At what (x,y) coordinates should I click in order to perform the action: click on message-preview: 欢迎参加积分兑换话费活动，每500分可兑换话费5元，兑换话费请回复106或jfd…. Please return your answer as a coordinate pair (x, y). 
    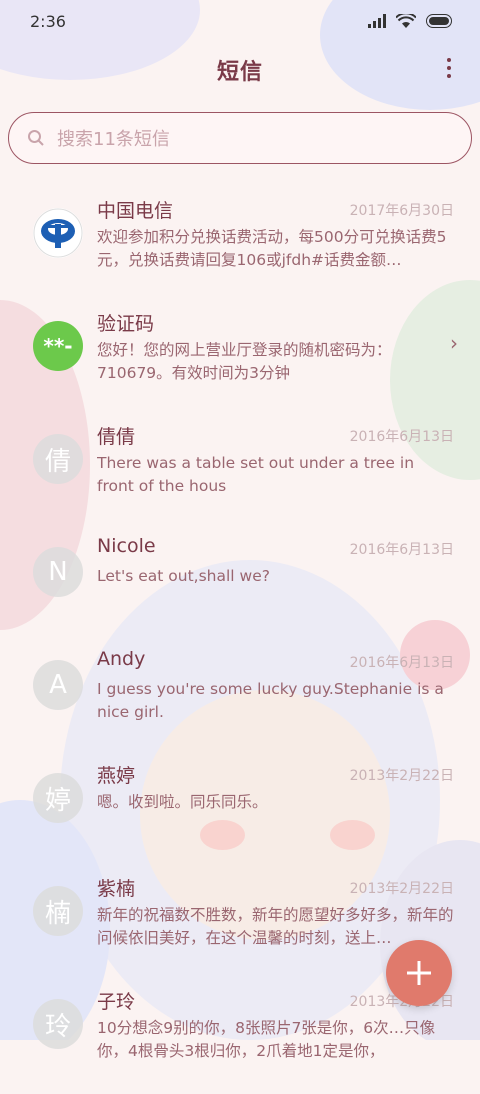
    Looking at the image, I should click on (272, 248).